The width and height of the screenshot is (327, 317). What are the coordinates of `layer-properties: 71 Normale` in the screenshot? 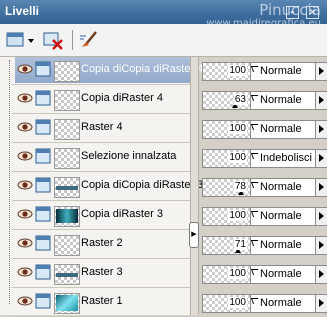 It's located at (262, 244).